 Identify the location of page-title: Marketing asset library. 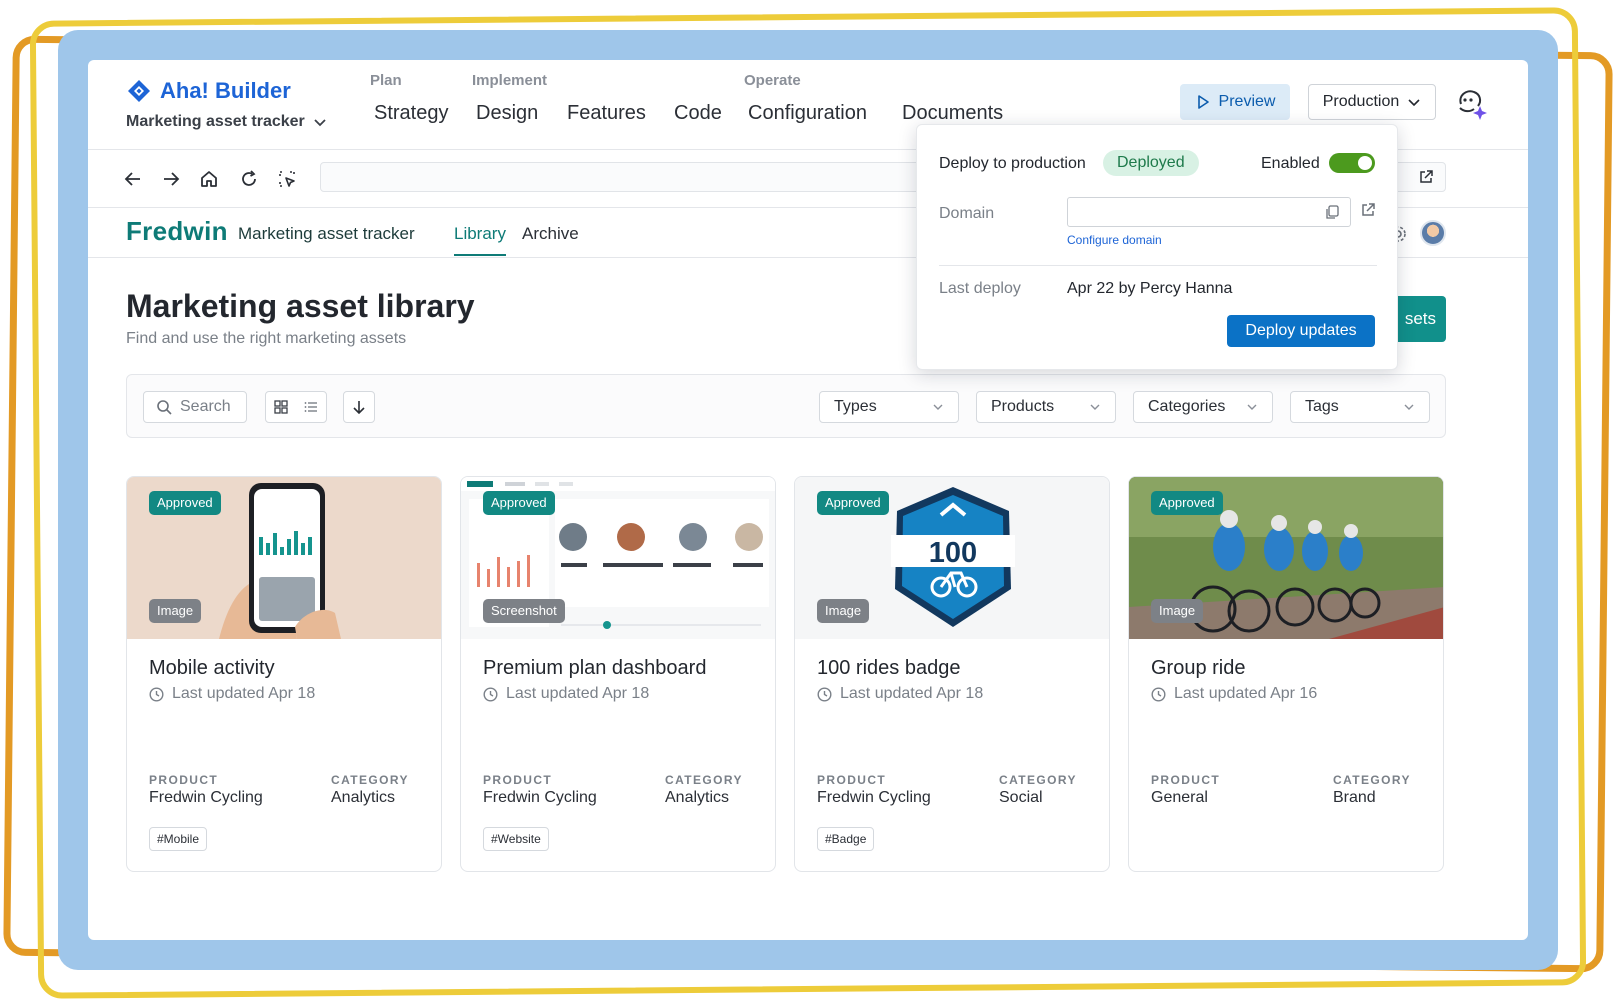
(300, 306).